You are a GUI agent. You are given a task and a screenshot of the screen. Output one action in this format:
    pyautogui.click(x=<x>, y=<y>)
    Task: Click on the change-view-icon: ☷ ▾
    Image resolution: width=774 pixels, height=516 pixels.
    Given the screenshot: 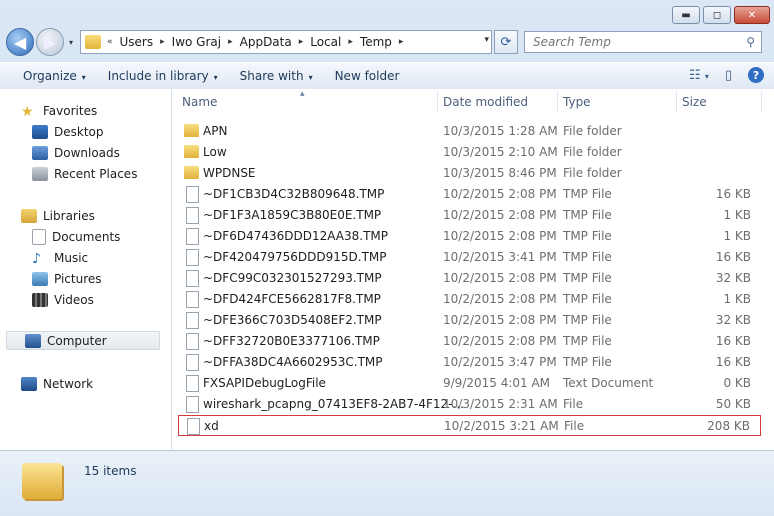 What is the action you would take?
    pyautogui.click(x=699, y=75)
    